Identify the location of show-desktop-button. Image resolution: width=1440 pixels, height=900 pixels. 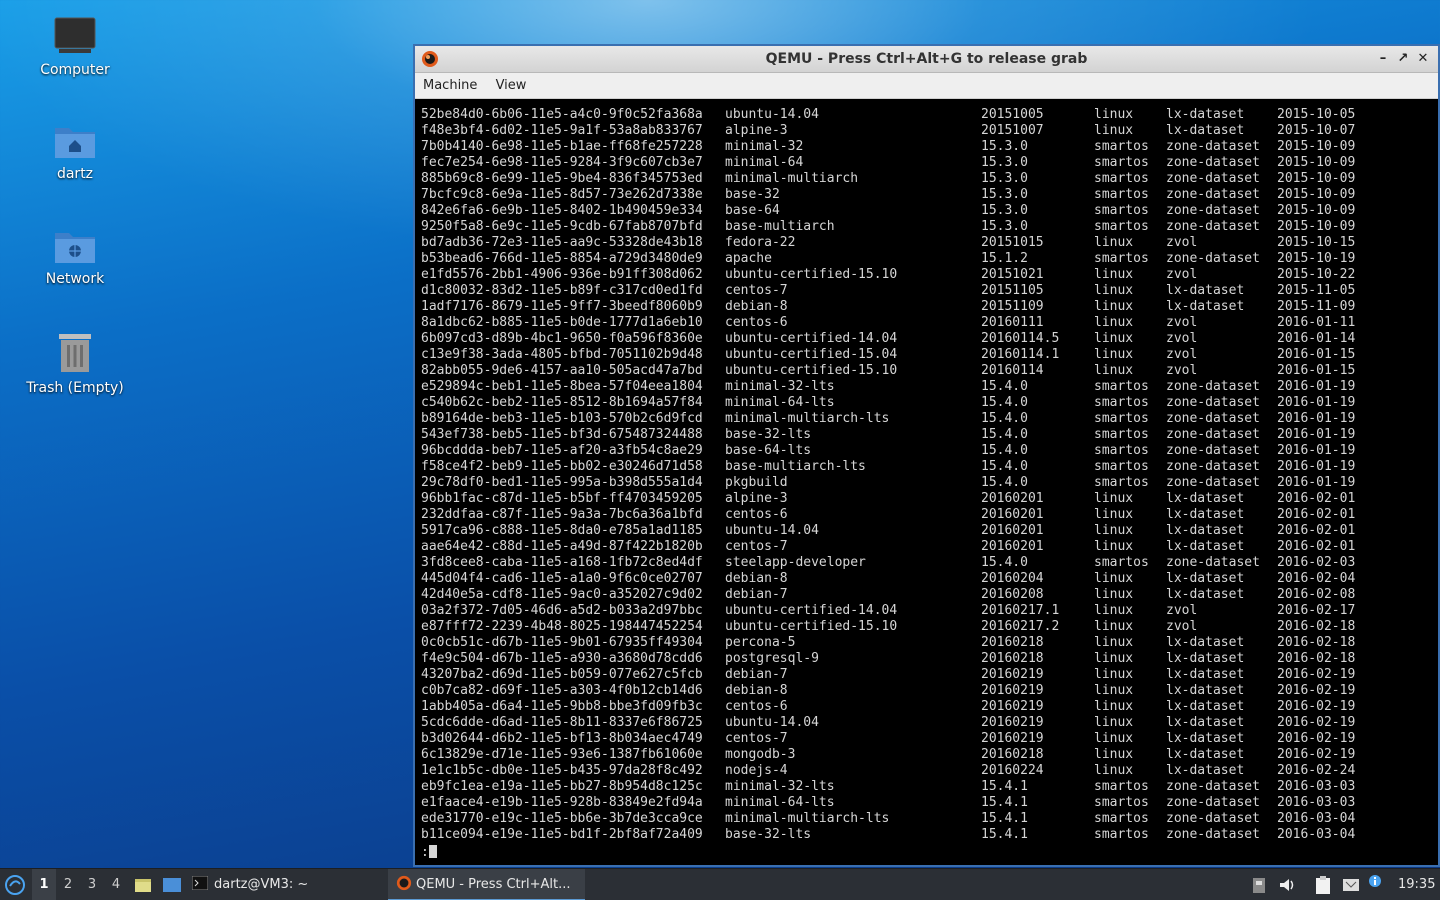
(173, 884).